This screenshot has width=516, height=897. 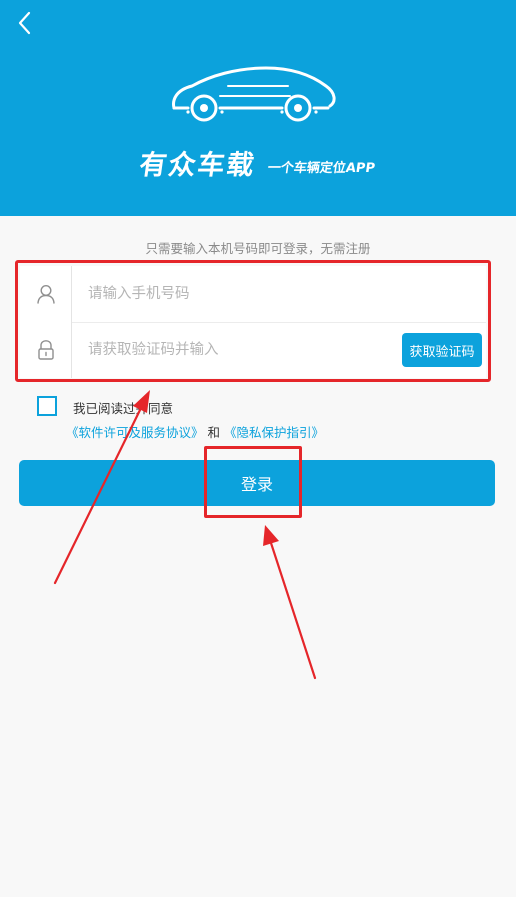 I want to click on login-button: 登录, so click(x=257, y=483).